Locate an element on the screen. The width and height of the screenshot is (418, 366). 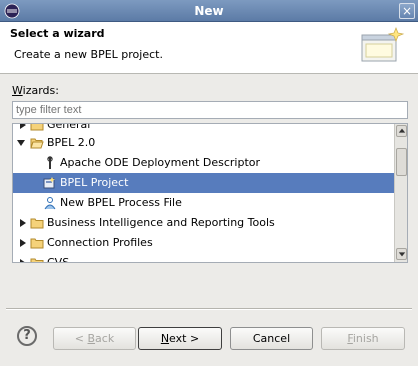
title-bar: New × is located at coordinates (209, 11).